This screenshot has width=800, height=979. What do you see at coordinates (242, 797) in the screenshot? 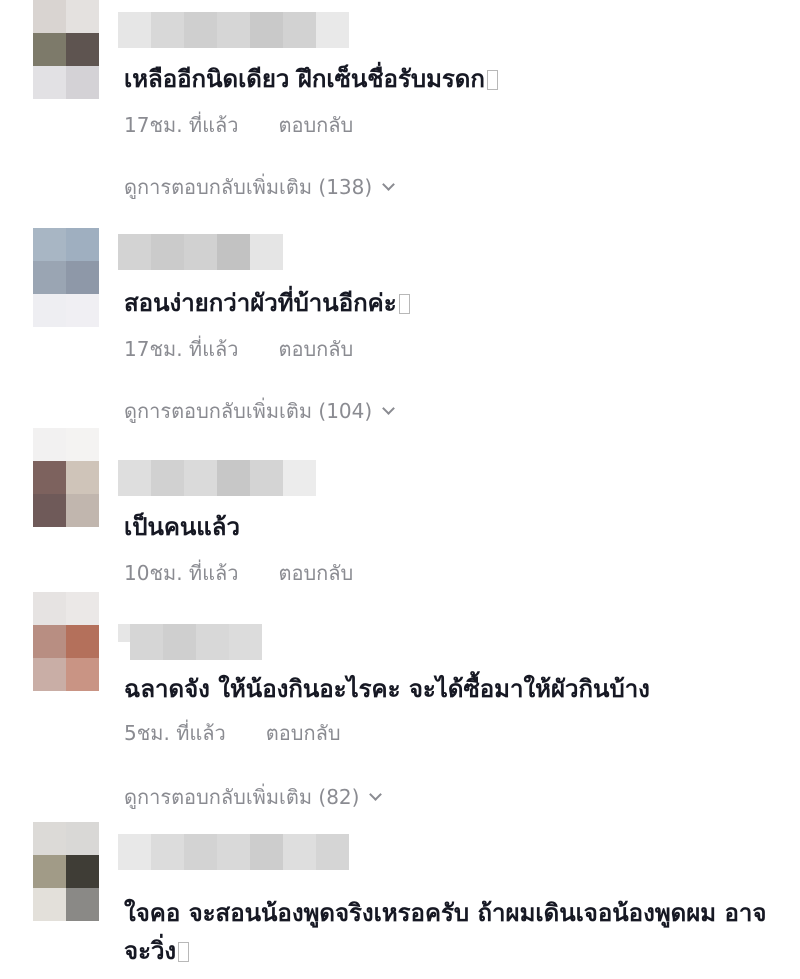
I see `view-more-replies-label: ดูการตอบกลับเพิ่มเติม (82)` at bounding box center [242, 797].